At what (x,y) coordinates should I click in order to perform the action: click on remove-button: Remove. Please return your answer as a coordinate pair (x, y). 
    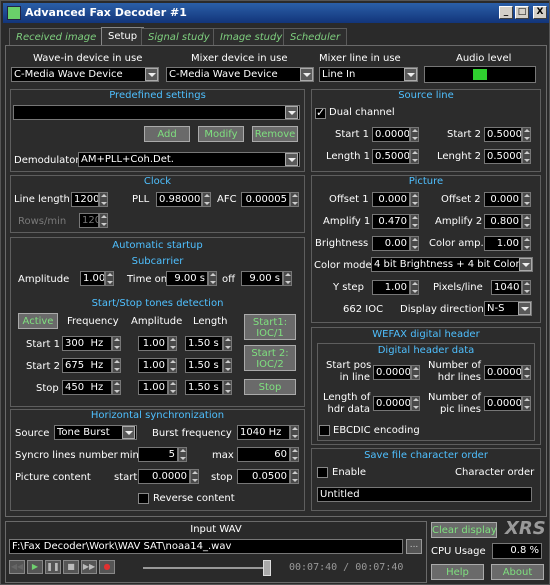
    Looking at the image, I should click on (275, 134).